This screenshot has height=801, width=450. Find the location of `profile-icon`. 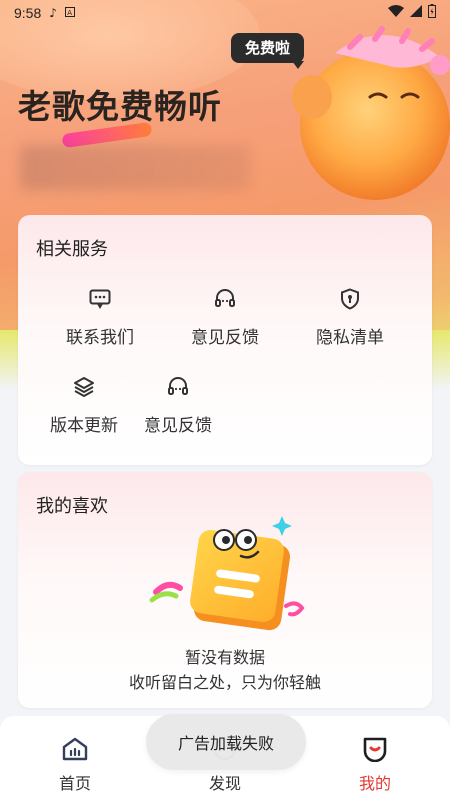

profile-icon is located at coordinates (375, 751).